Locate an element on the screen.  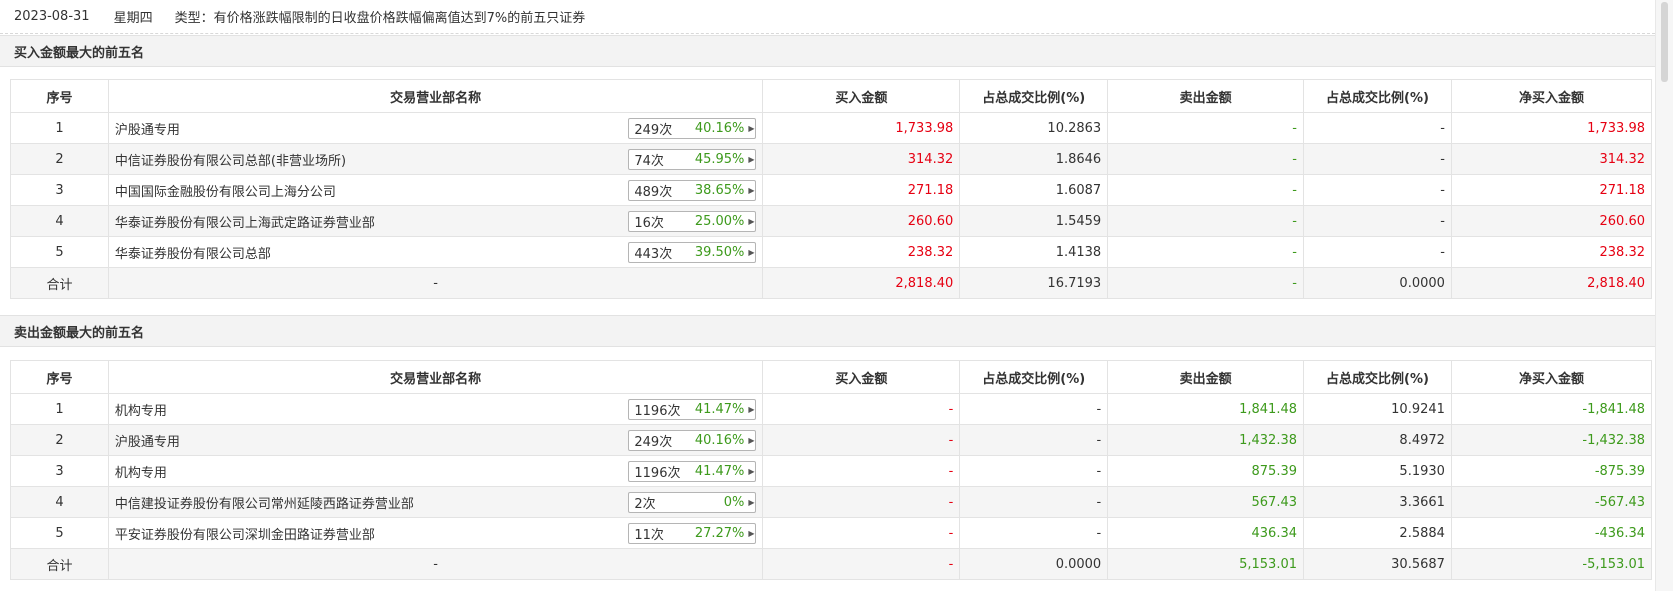
sell-ratio: 3.3661 is located at coordinates (1377, 502).